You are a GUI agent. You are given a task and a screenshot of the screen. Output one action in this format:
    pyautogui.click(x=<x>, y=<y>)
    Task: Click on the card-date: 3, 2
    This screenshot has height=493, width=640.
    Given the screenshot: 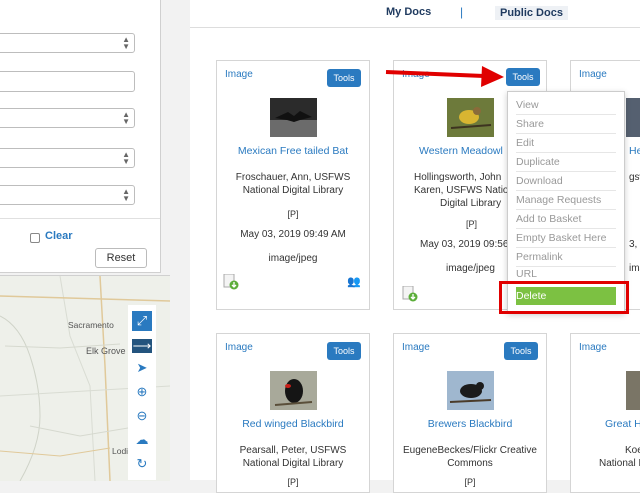 What is the action you would take?
    pyautogui.click(x=634, y=244)
    